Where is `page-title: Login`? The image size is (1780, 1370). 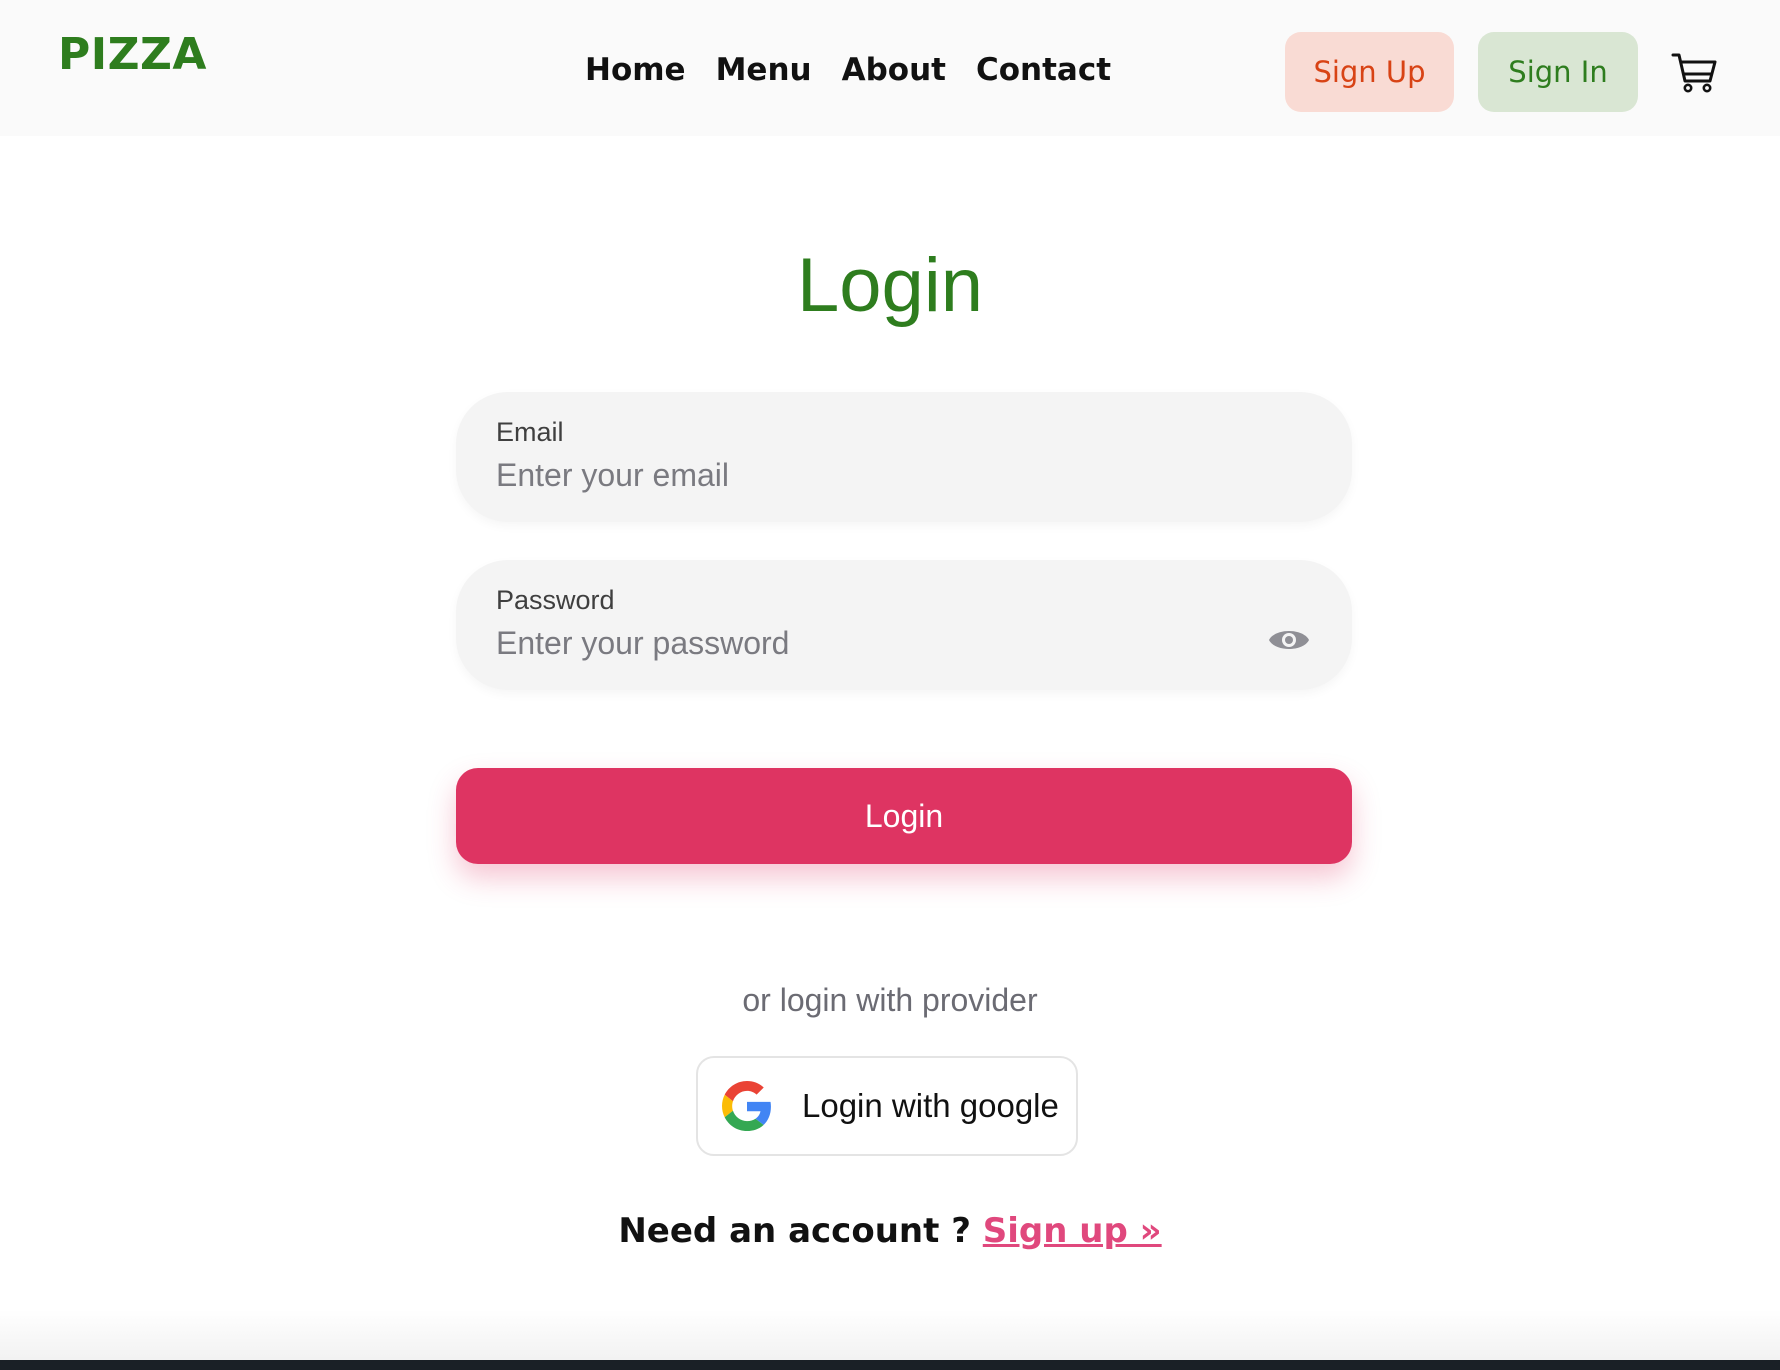
page-title: Login is located at coordinates (890, 285).